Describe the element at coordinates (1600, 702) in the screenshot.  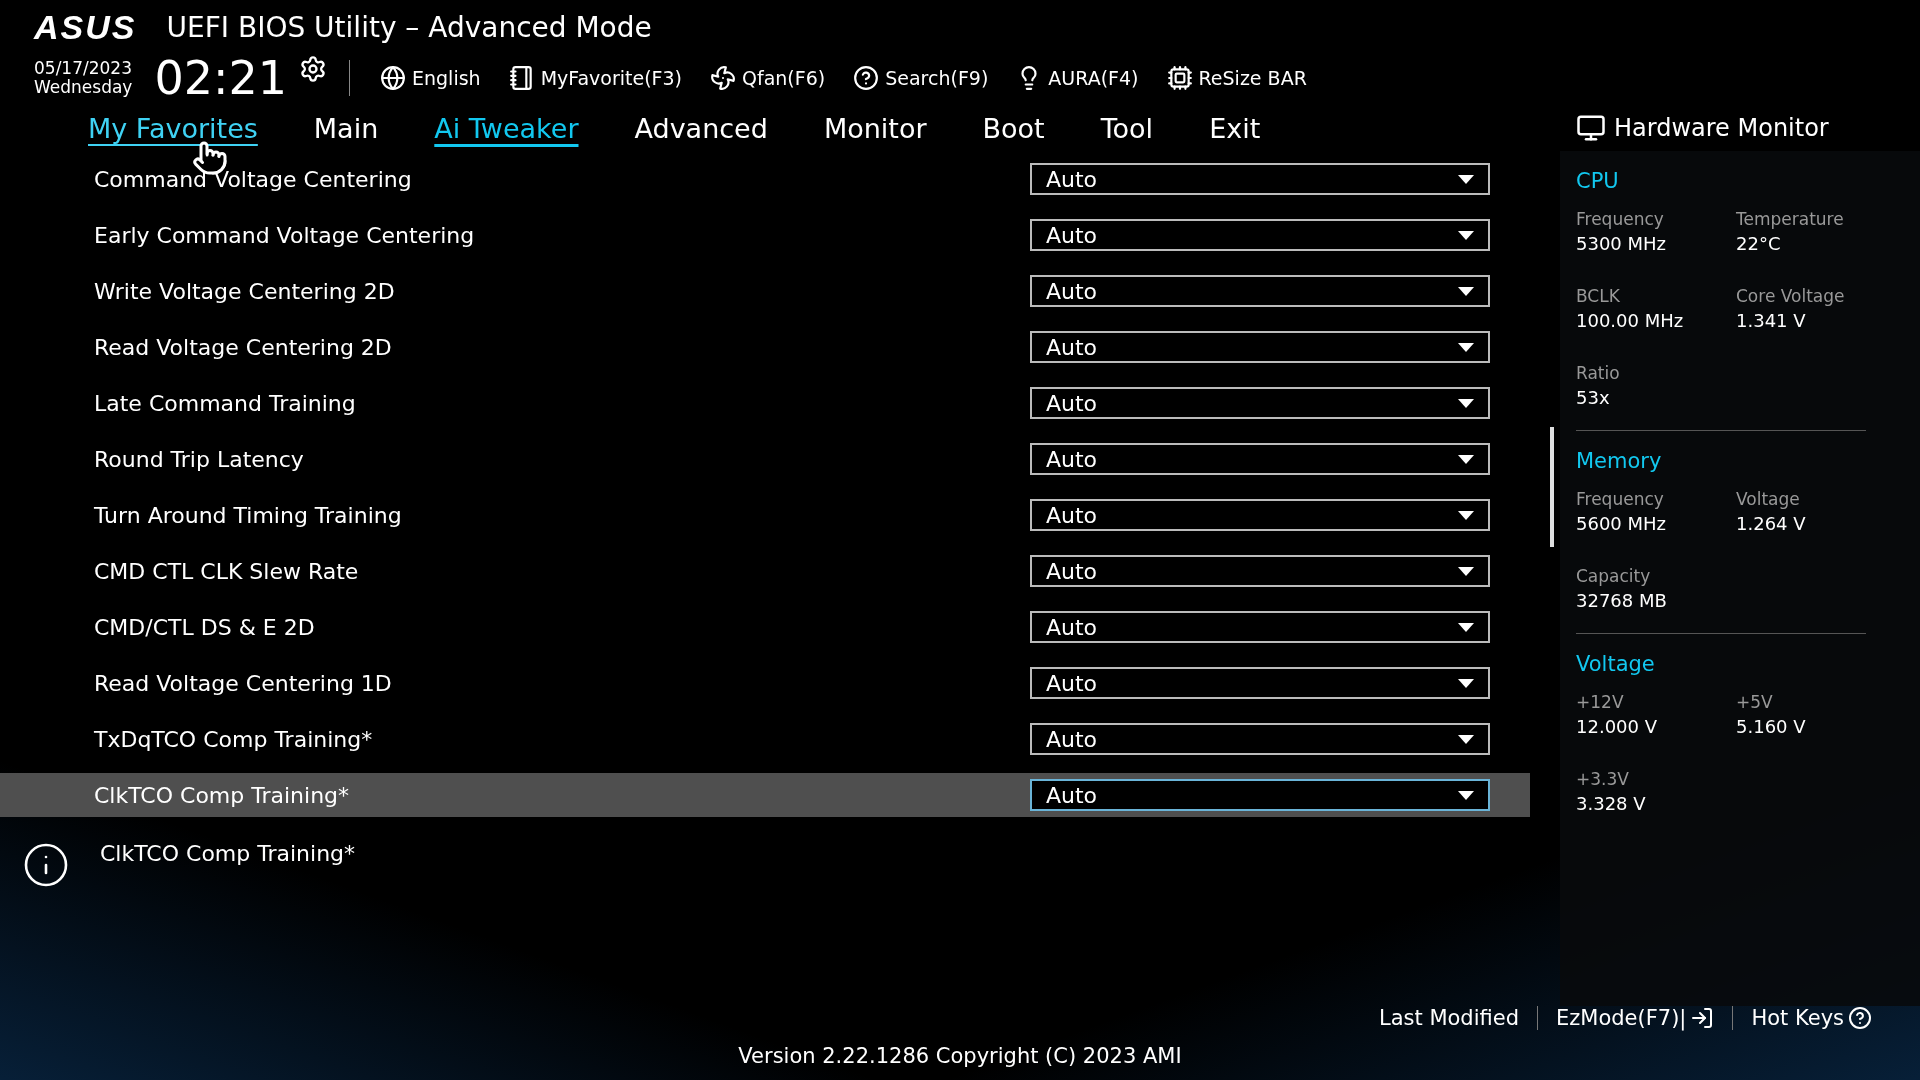
I see `stat-label: +12V` at that location.